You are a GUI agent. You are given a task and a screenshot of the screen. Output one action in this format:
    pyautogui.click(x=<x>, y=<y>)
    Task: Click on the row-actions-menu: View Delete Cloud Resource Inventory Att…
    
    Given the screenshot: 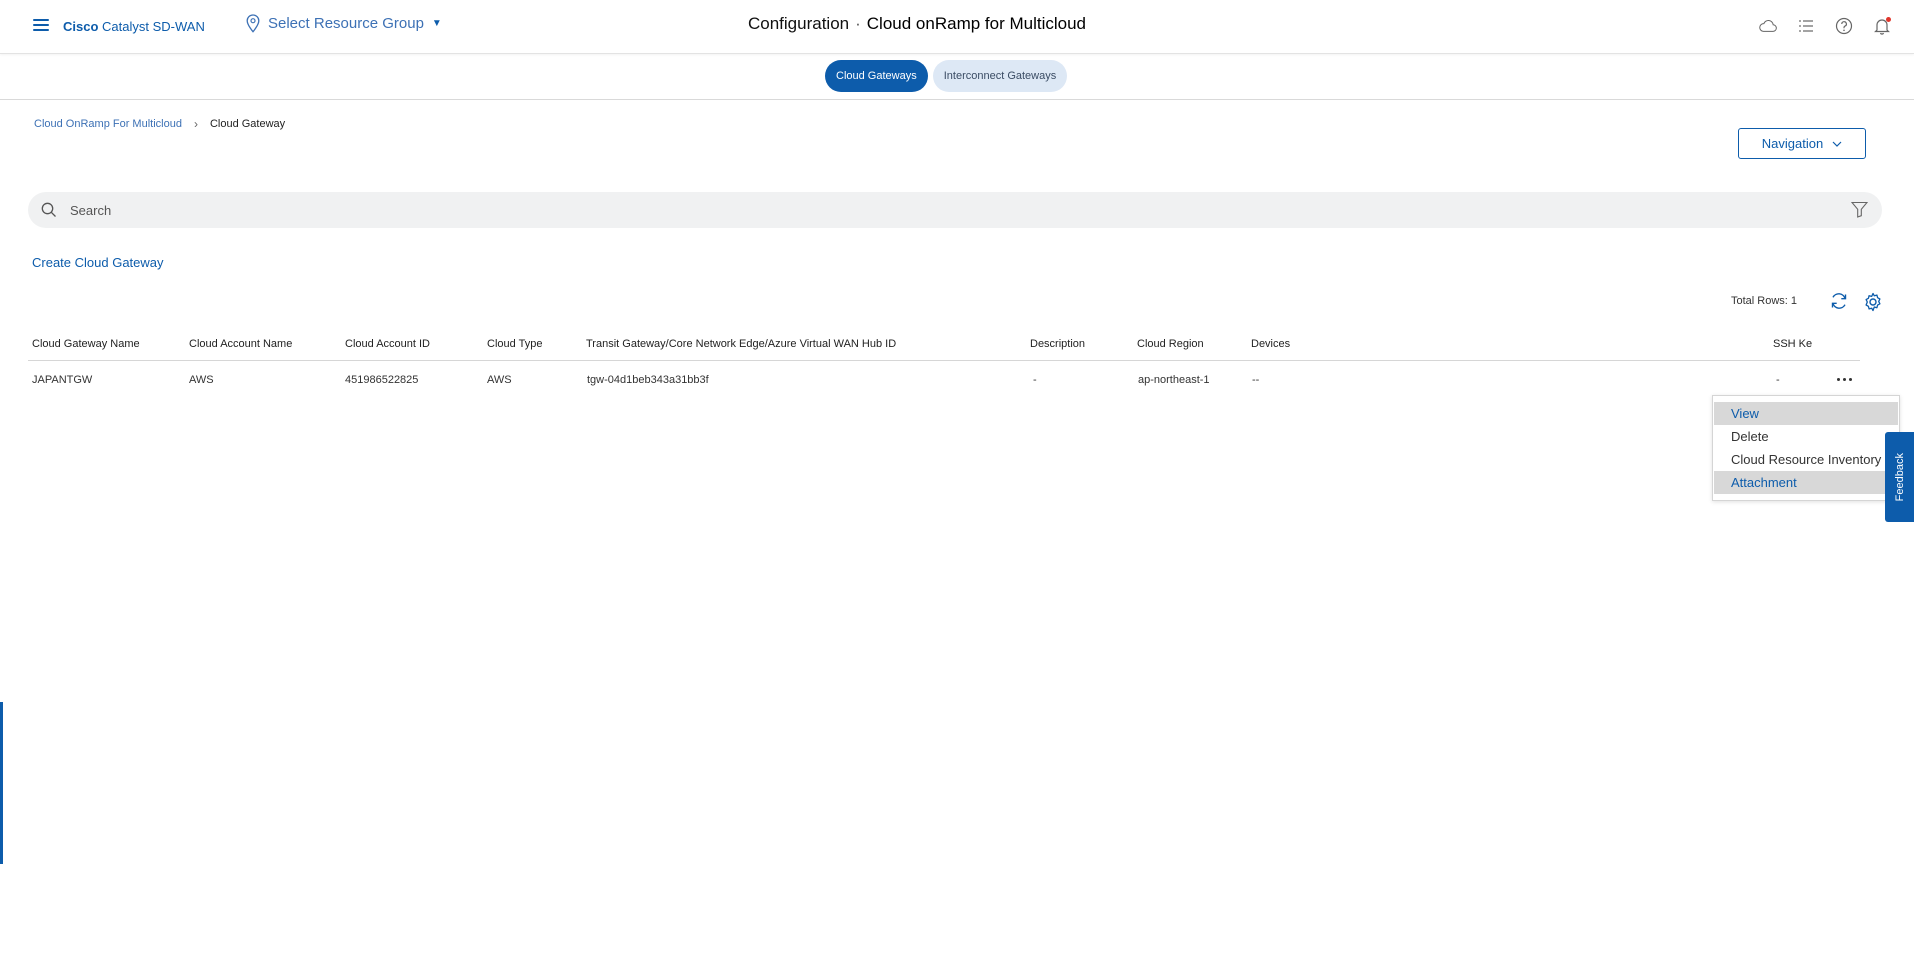 What is the action you would take?
    pyautogui.click(x=1806, y=448)
    